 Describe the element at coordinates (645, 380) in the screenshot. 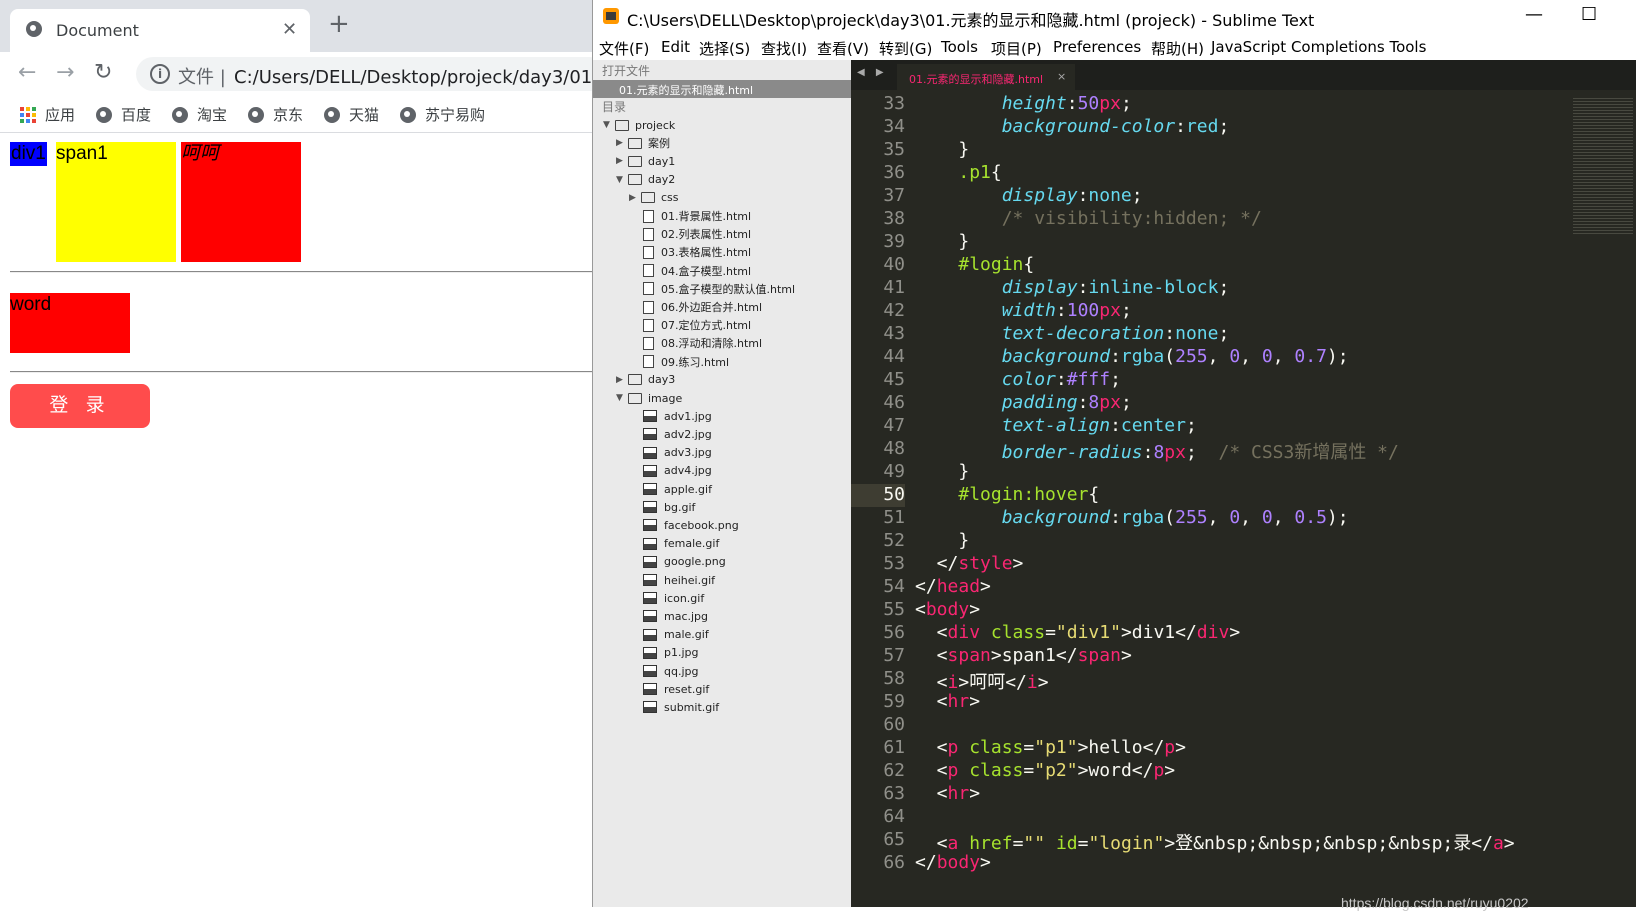

I see `tree-folder: ▶ day3` at that location.